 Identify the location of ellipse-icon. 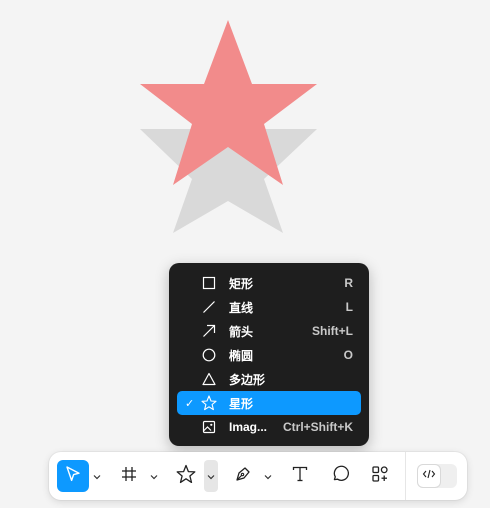
(209, 355).